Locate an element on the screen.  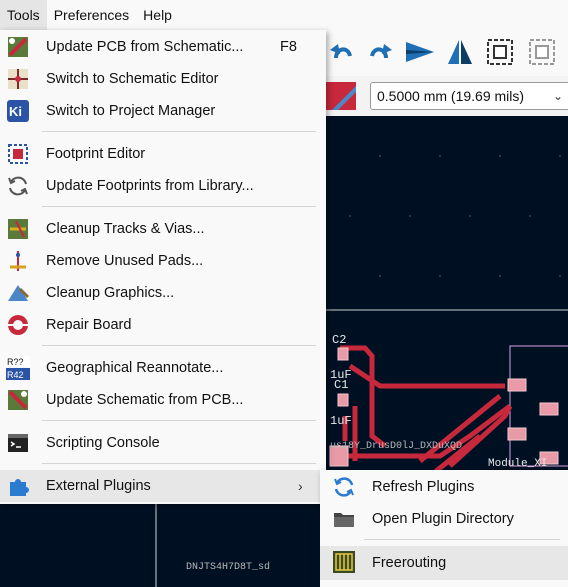
kicad-logo-icon: Ki is located at coordinates (18, 111).